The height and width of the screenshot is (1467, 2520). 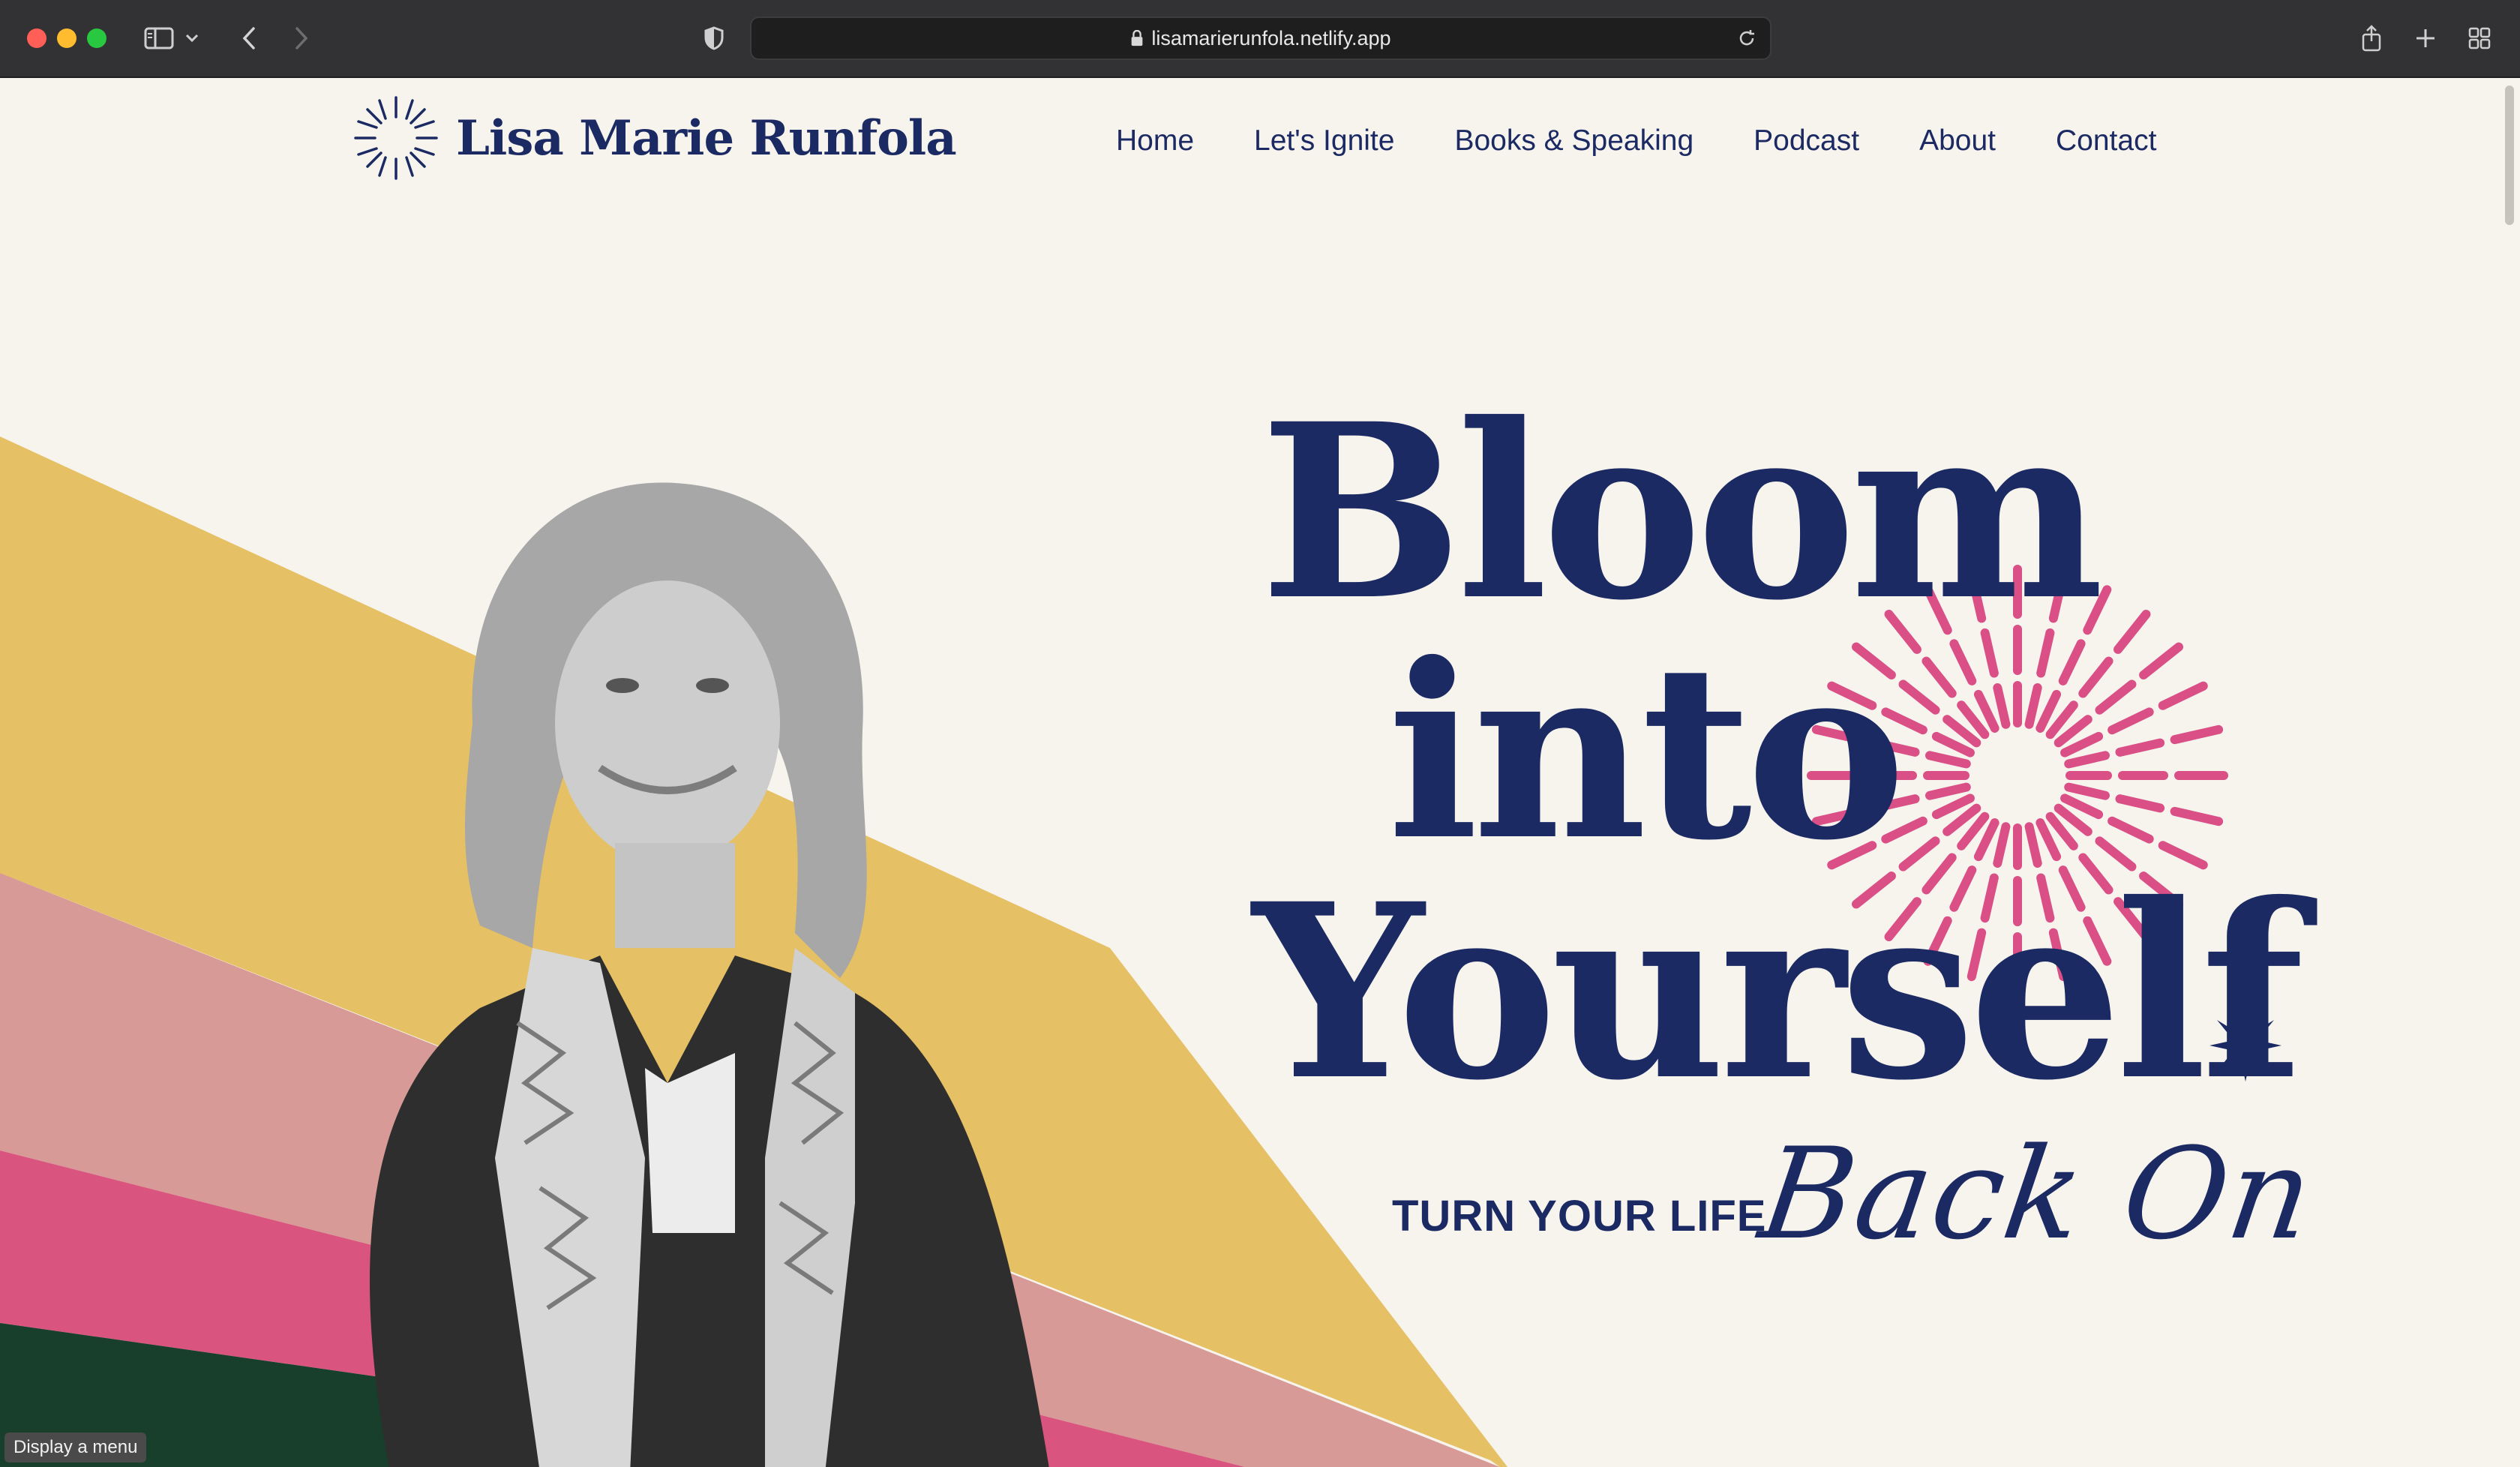 What do you see at coordinates (192, 38) in the screenshot?
I see `chevron-down-icon` at bounding box center [192, 38].